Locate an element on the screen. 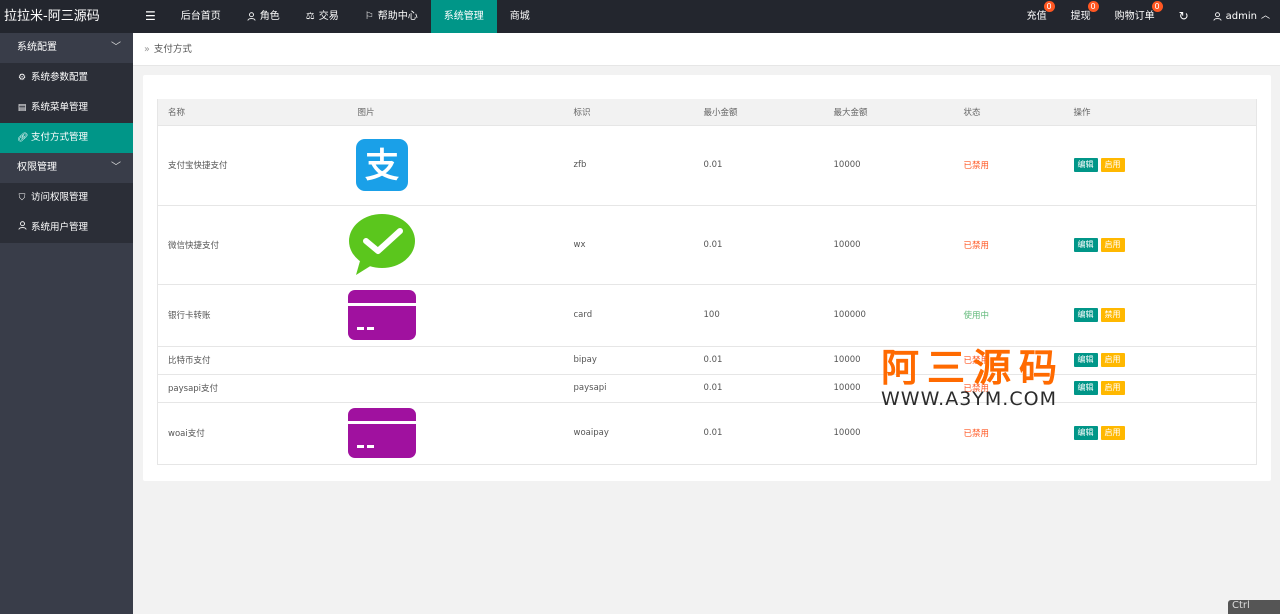 The image size is (1280, 614). nav-item-mall: 商城 is located at coordinates (520, 16).